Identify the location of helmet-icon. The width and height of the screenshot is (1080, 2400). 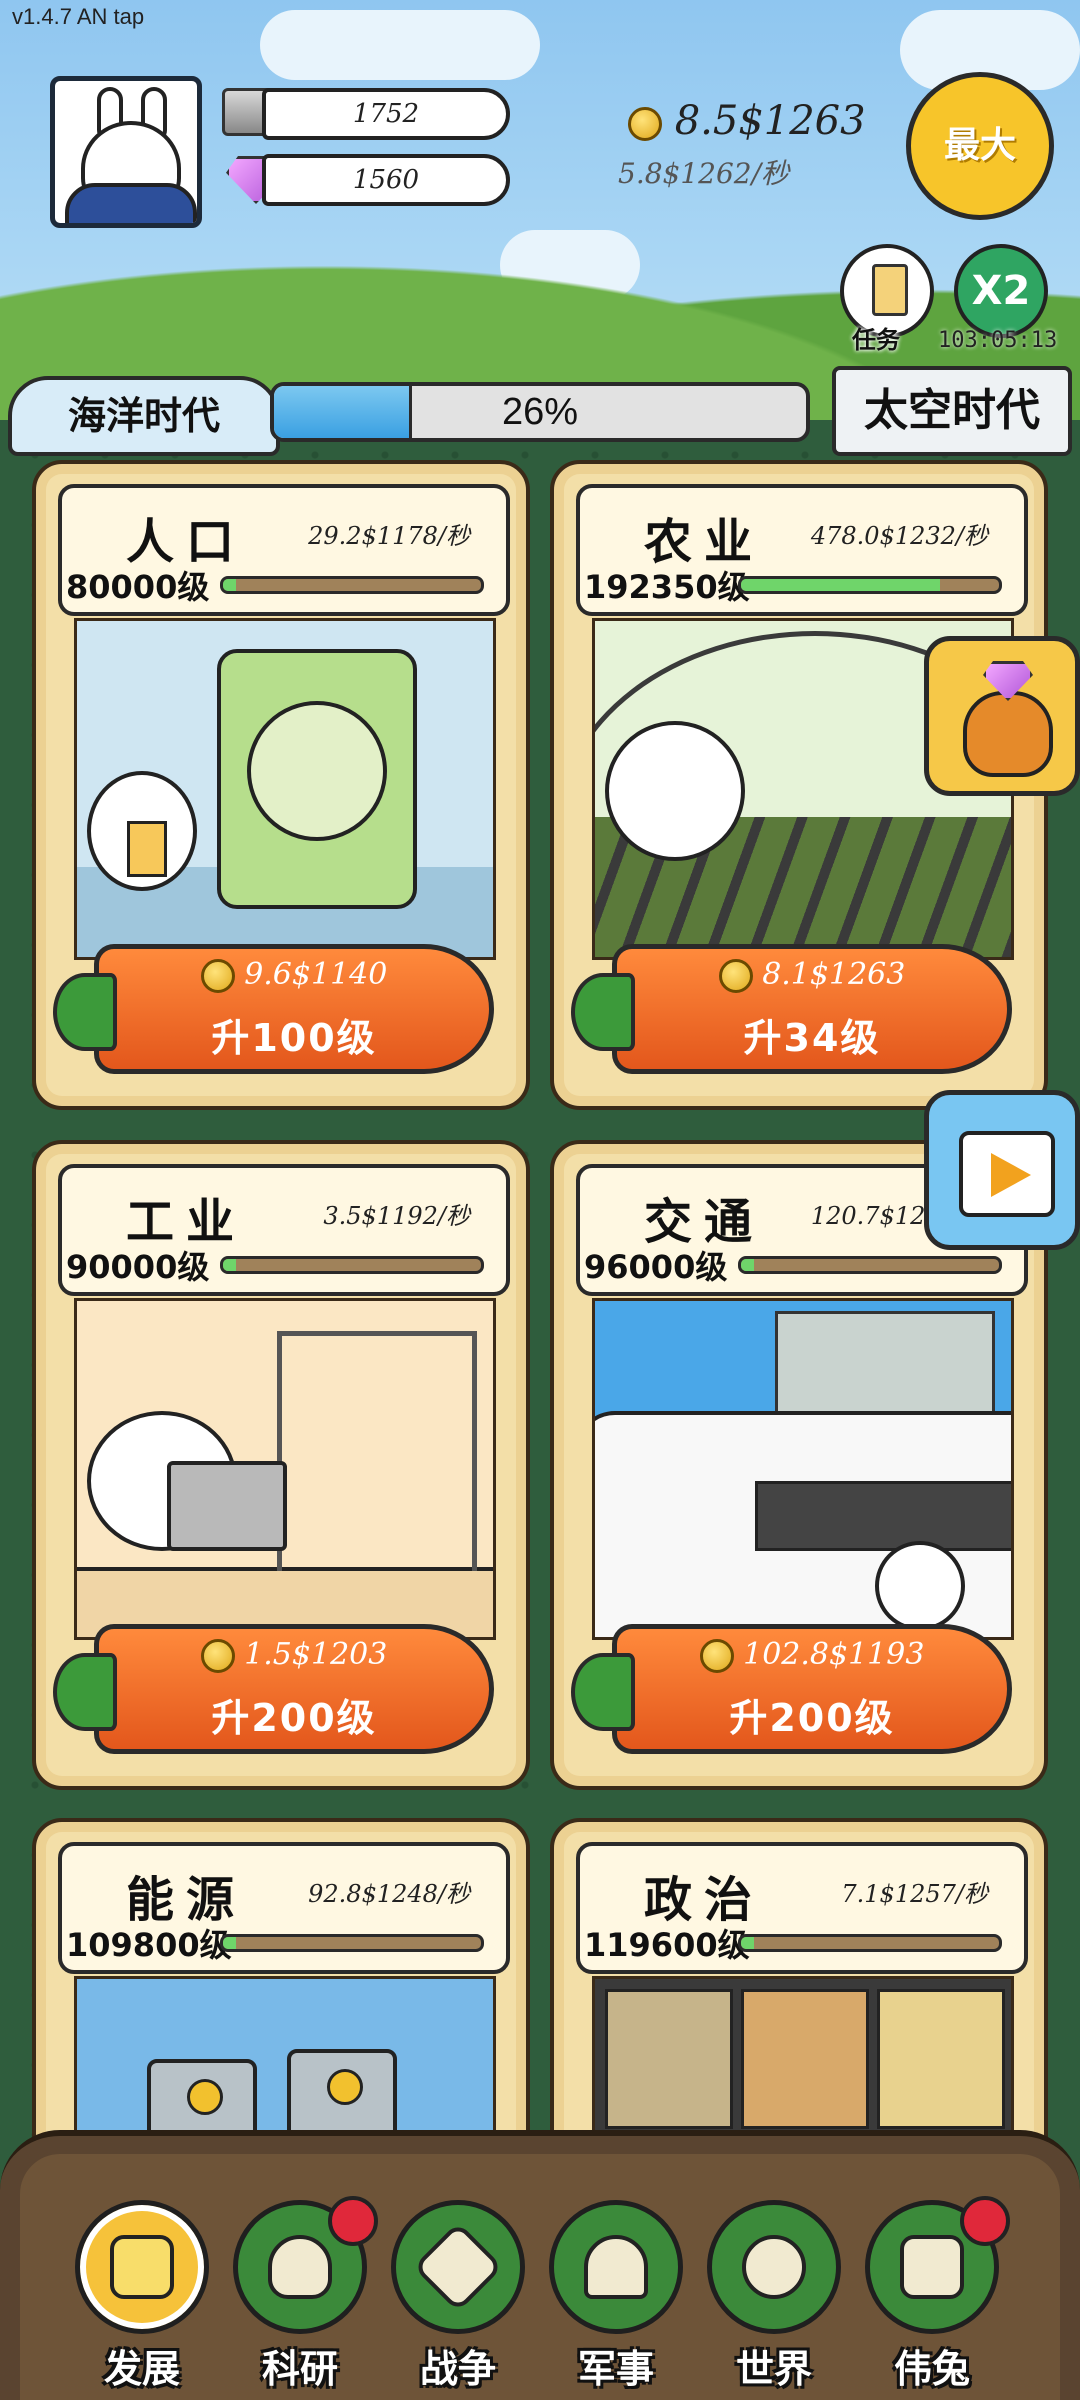
(616, 2267).